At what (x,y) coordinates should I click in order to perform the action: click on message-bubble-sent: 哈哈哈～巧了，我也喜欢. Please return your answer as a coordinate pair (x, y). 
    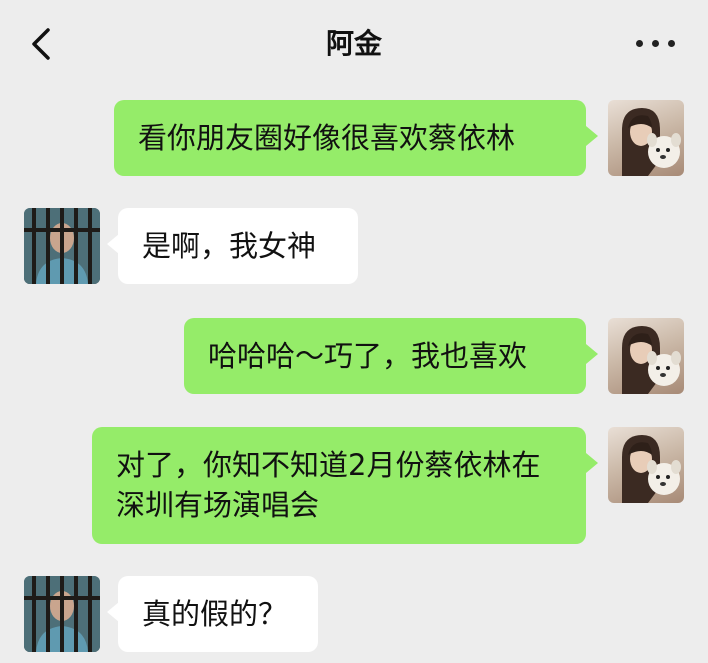
    Looking at the image, I should click on (385, 356).